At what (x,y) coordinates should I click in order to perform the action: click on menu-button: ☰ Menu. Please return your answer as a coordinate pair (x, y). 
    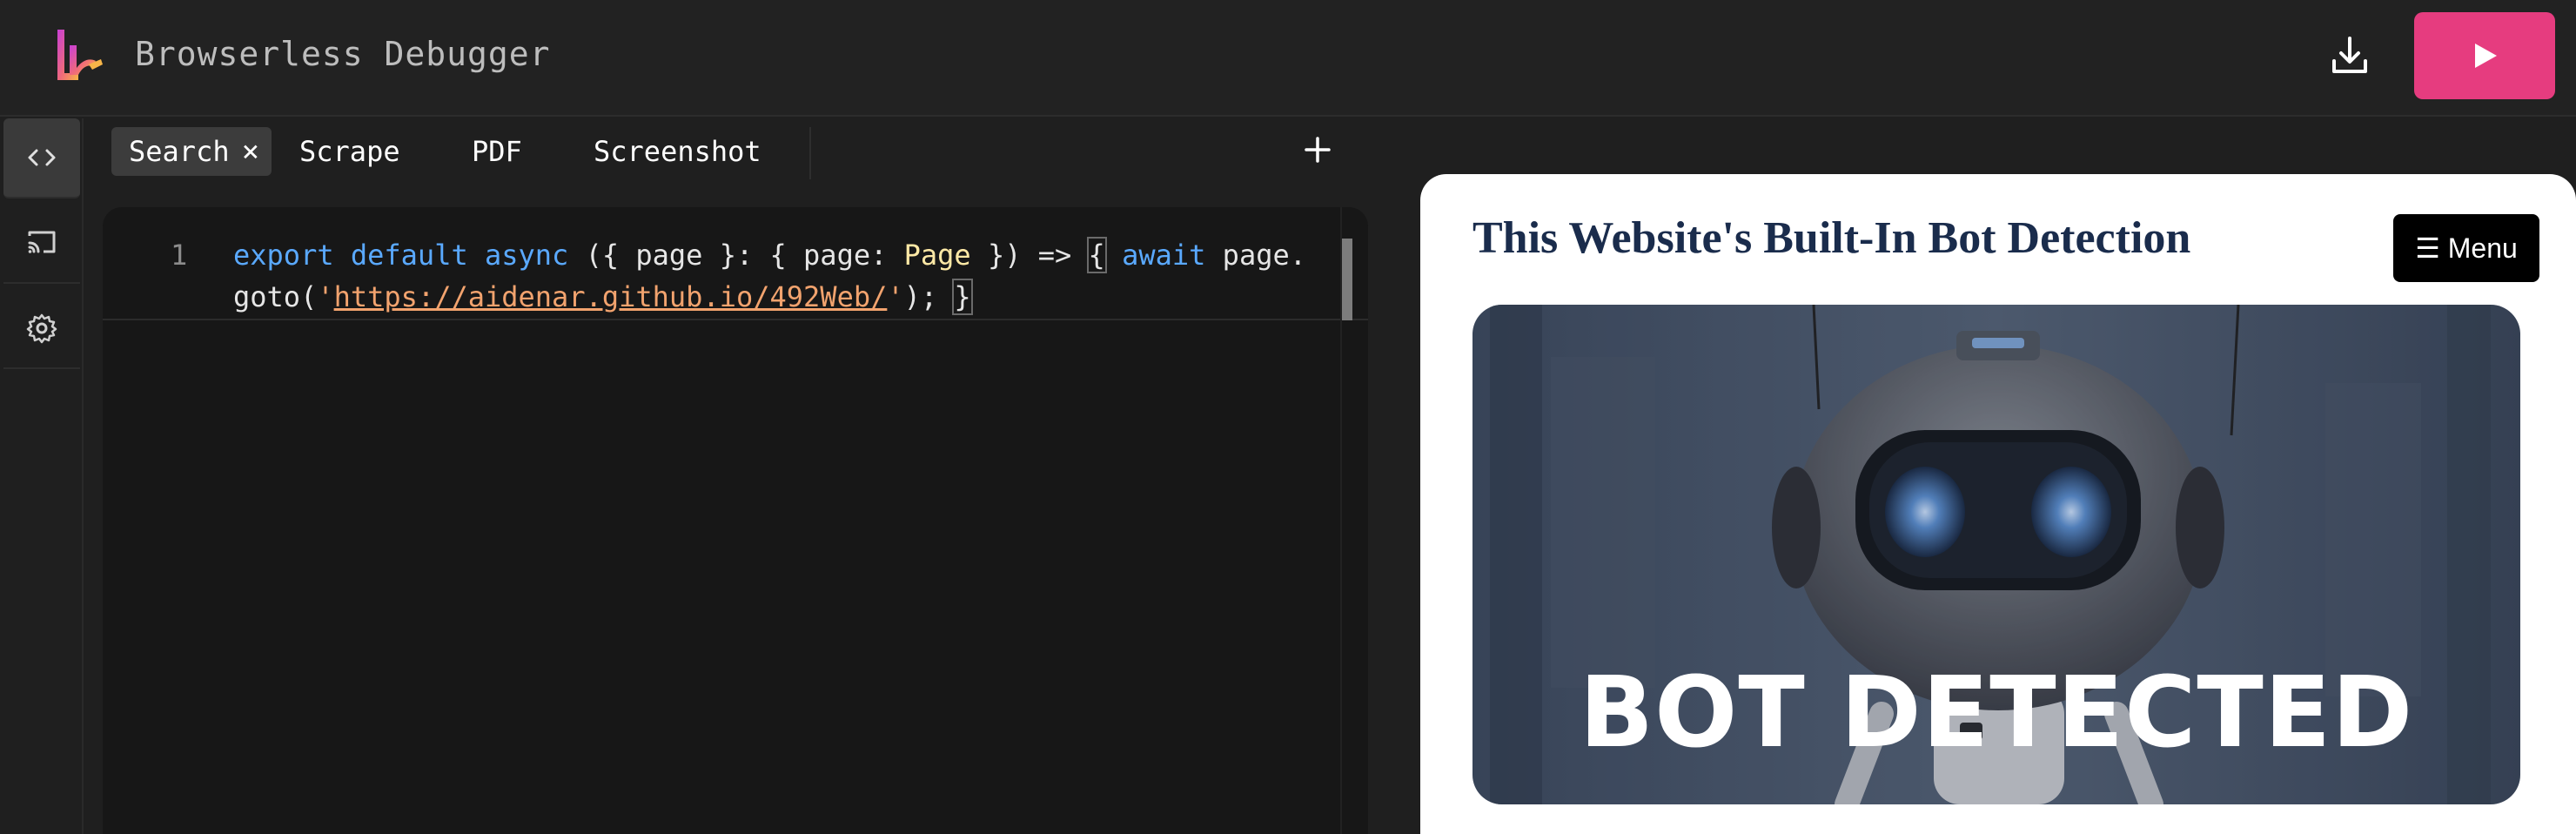
    Looking at the image, I should click on (2466, 248).